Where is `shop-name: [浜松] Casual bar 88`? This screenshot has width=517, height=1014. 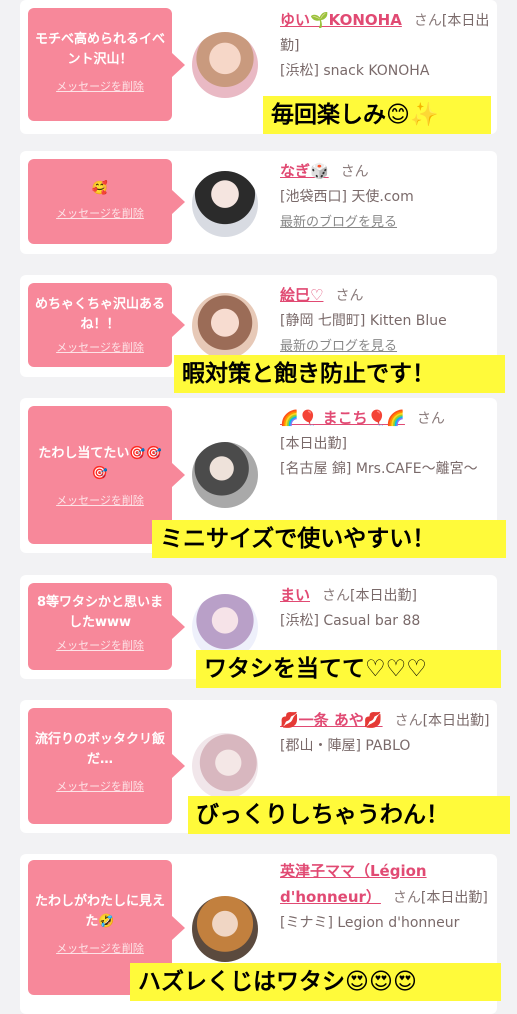 shop-name: [浜松] Casual bar 88 is located at coordinates (350, 621).